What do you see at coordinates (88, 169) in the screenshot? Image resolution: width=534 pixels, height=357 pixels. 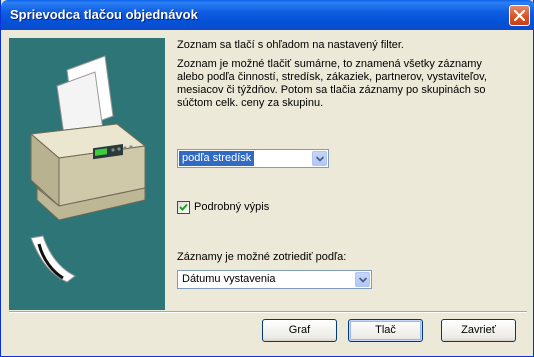 I see `printer-icon` at bounding box center [88, 169].